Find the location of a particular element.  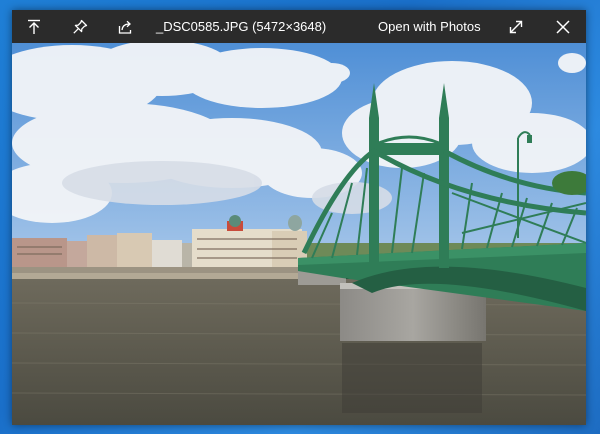

upload-button is located at coordinates (34, 26).